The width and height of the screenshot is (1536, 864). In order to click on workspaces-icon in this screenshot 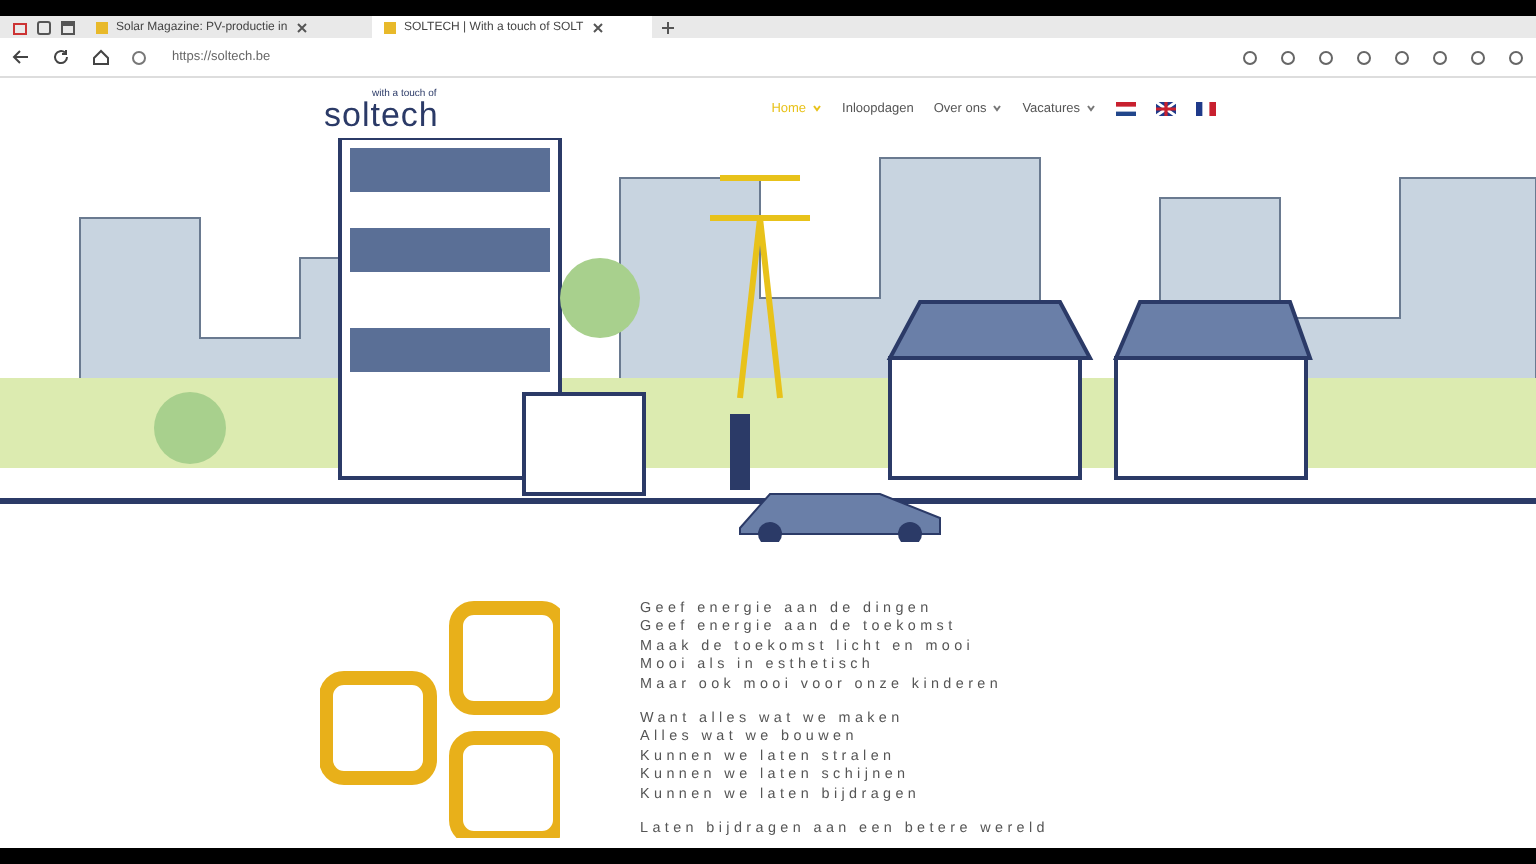, I will do `click(44, 27)`.